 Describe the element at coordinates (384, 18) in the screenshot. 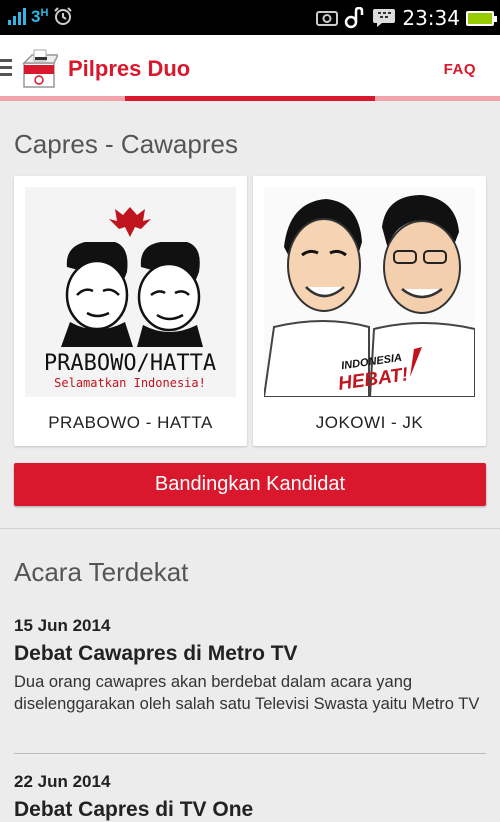

I see `bbm-icon` at that location.